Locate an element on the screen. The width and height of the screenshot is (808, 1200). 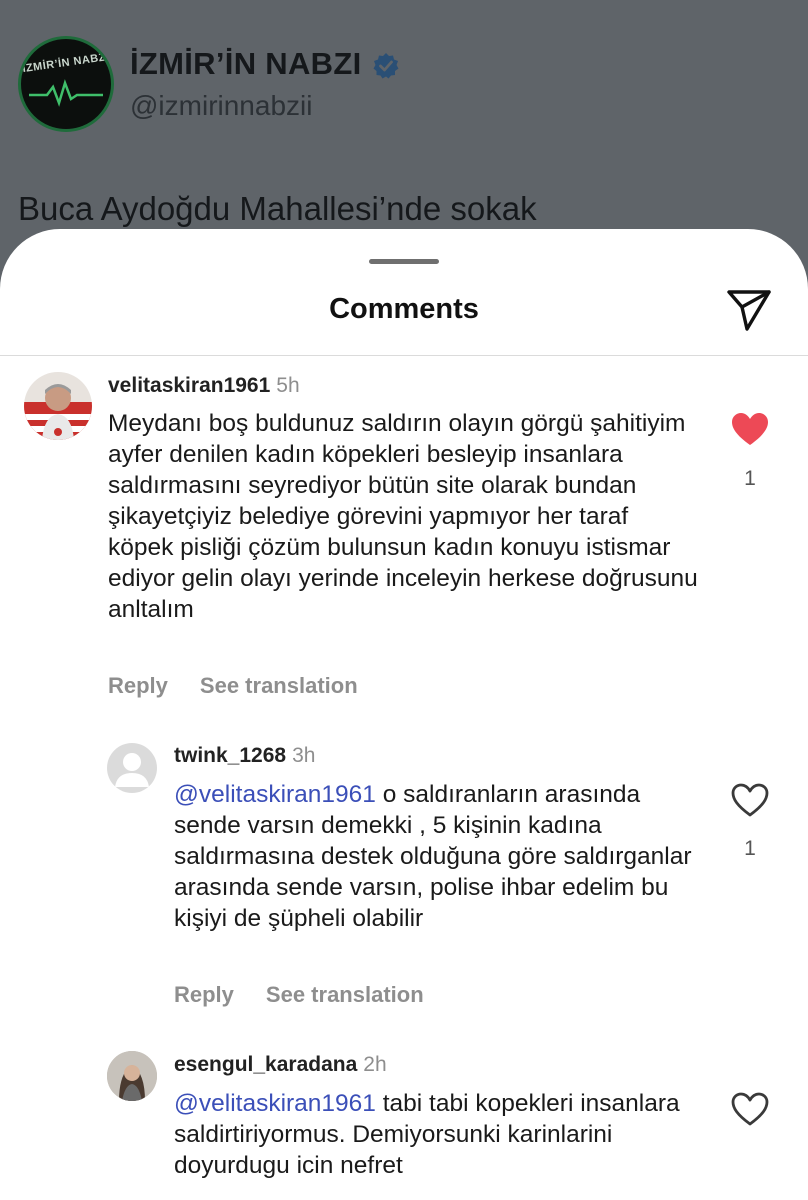
user-photo-icon is located at coordinates (132, 1076).